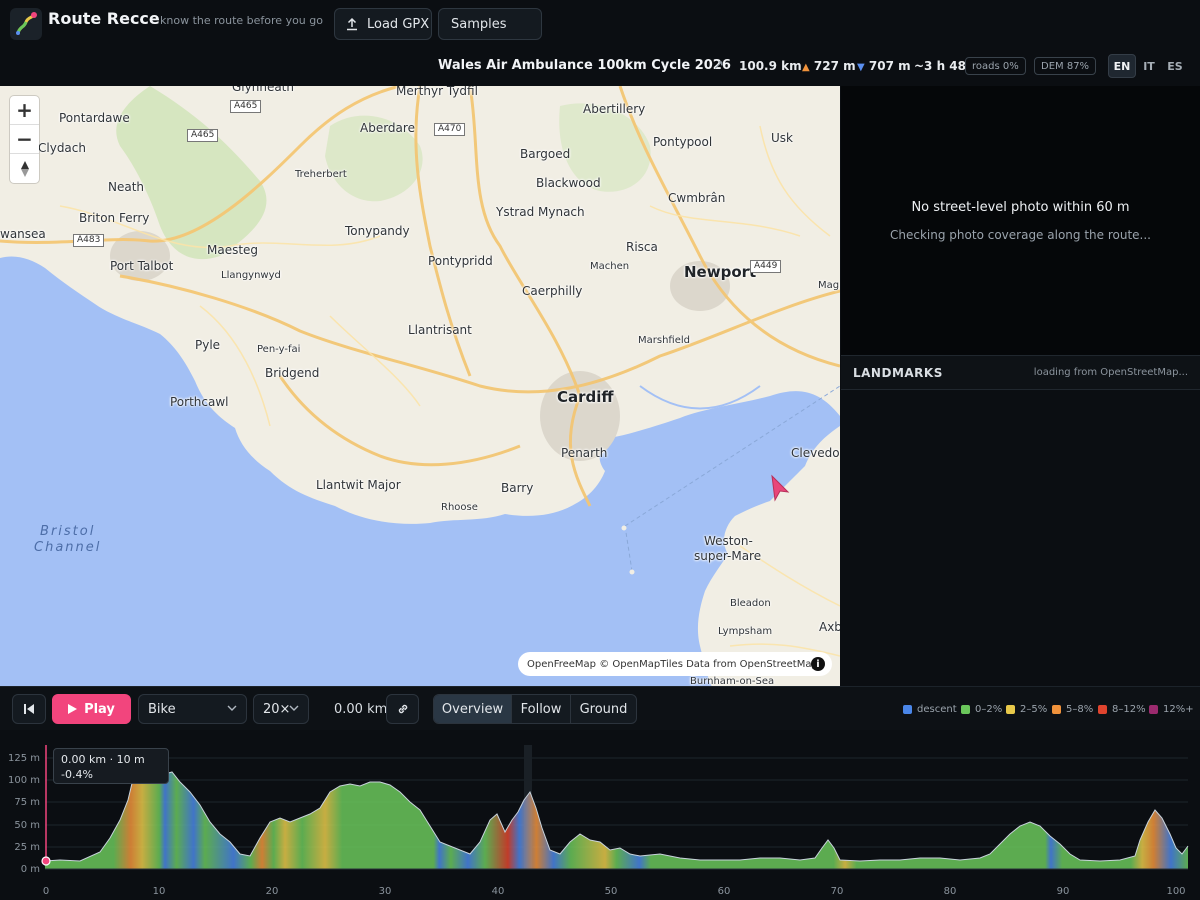 The image size is (1200, 900). I want to click on road-shield-a483: A483, so click(89, 240).